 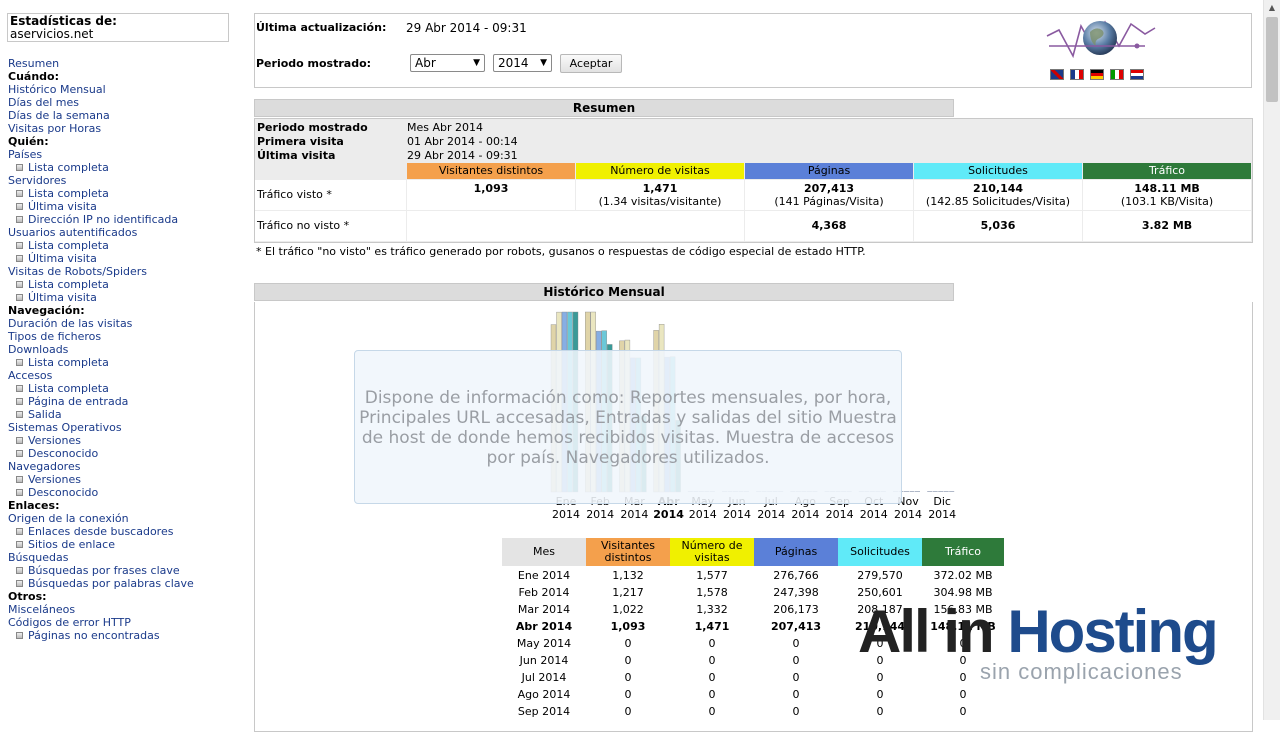 I want to click on sidebar-item: Países, so click(x=128, y=154).